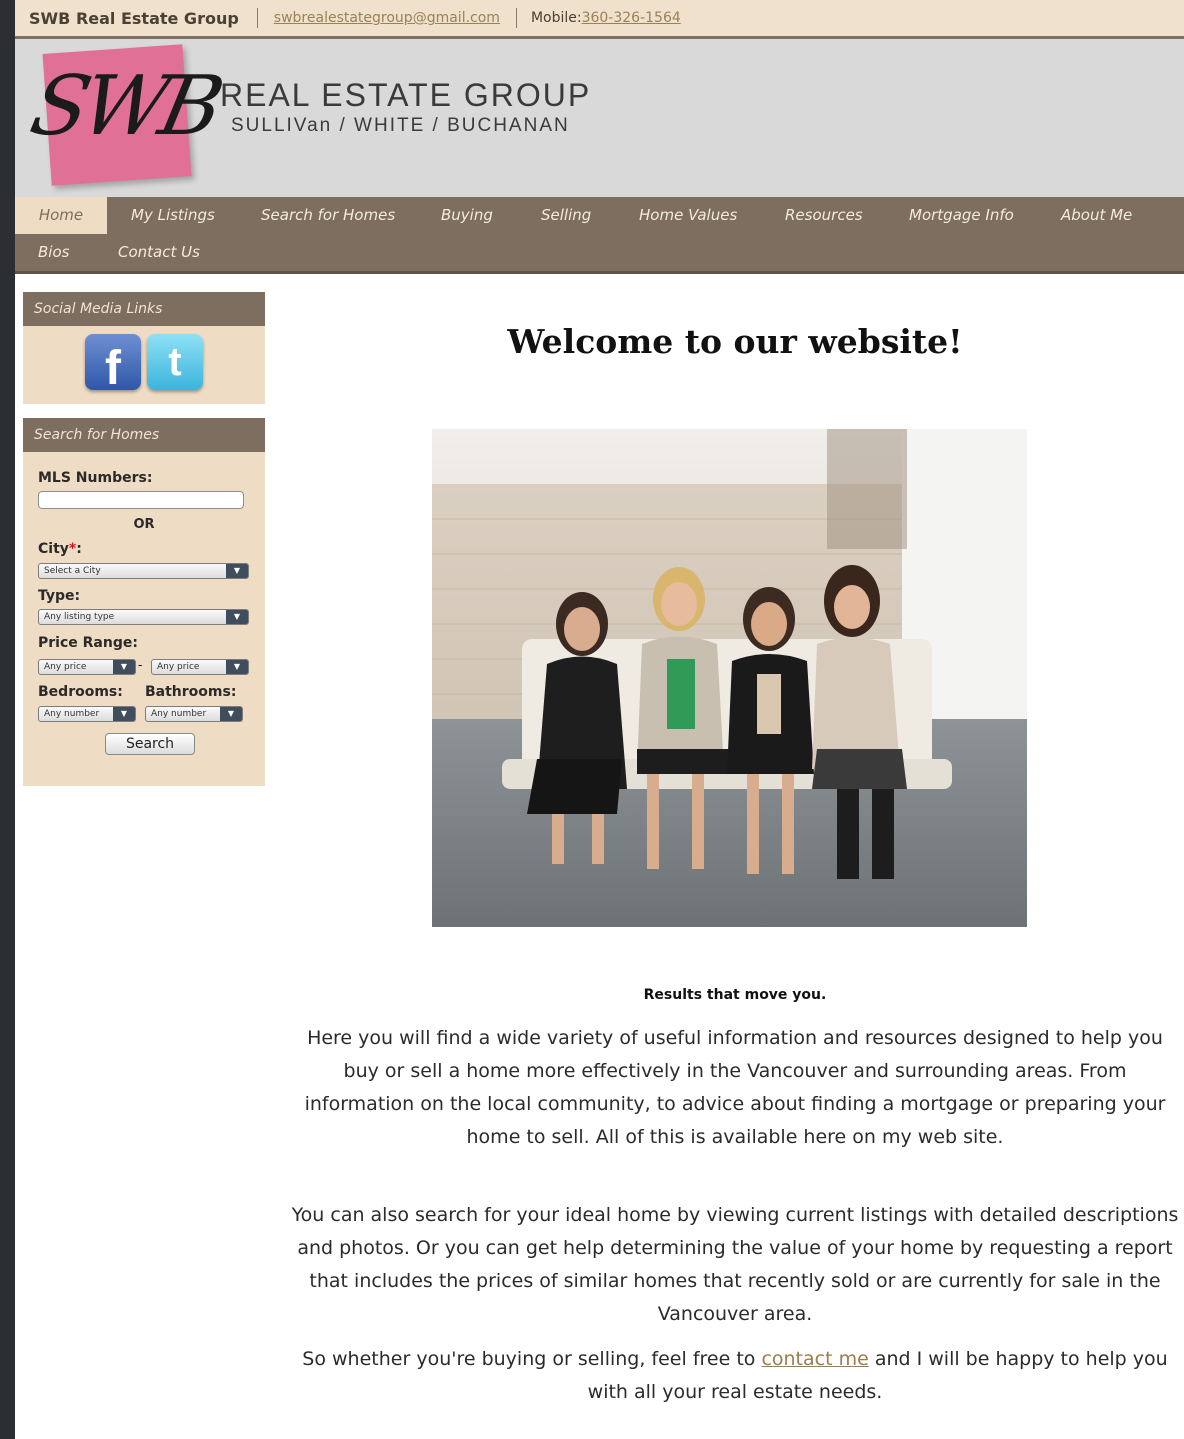 This screenshot has width=1184, height=1439. I want to click on price-max-value: Any price, so click(178, 667).